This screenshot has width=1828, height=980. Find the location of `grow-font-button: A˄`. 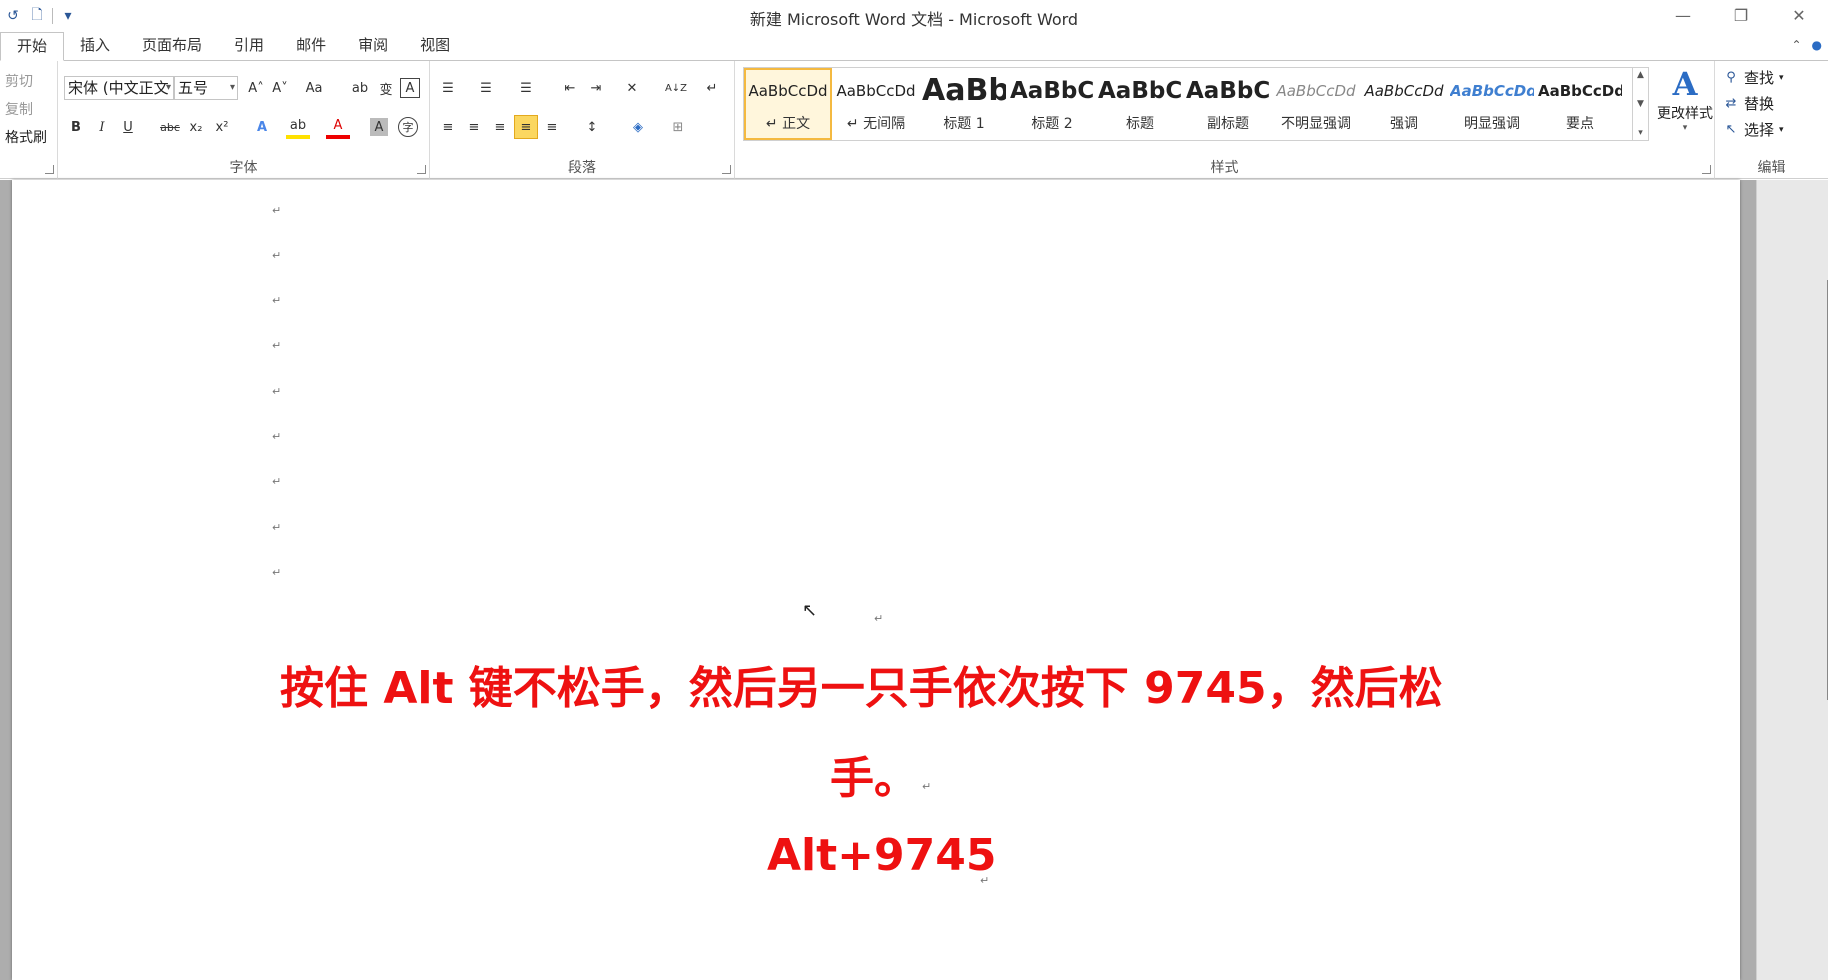

grow-font-button: A˄ is located at coordinates (256, 88).